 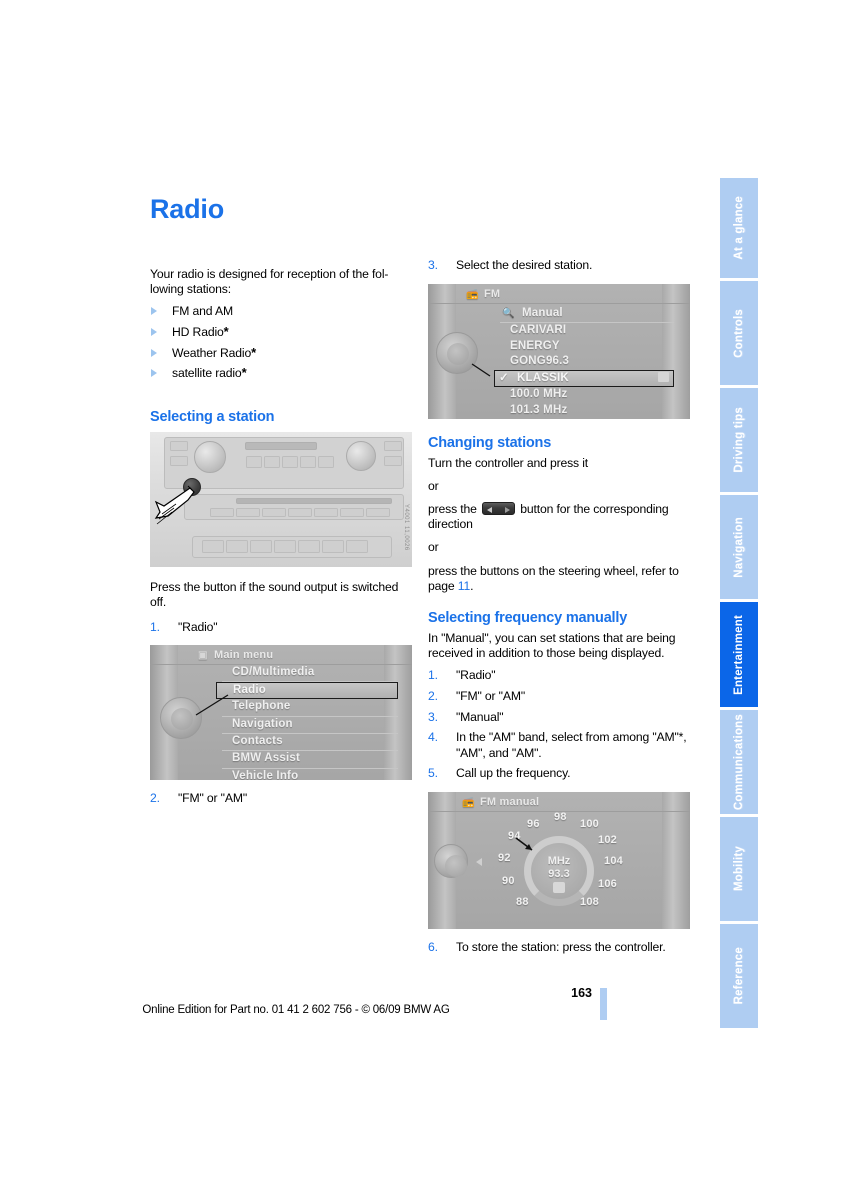 I want to click on menu-item: Telephone, so click(x=310, y=708).